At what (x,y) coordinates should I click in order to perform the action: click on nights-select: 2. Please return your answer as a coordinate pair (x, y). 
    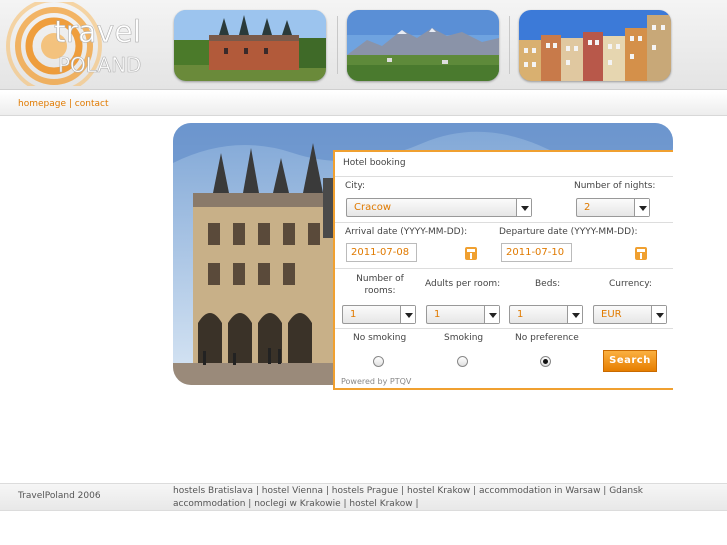
    Looking at the image, I should click on (613, 207).